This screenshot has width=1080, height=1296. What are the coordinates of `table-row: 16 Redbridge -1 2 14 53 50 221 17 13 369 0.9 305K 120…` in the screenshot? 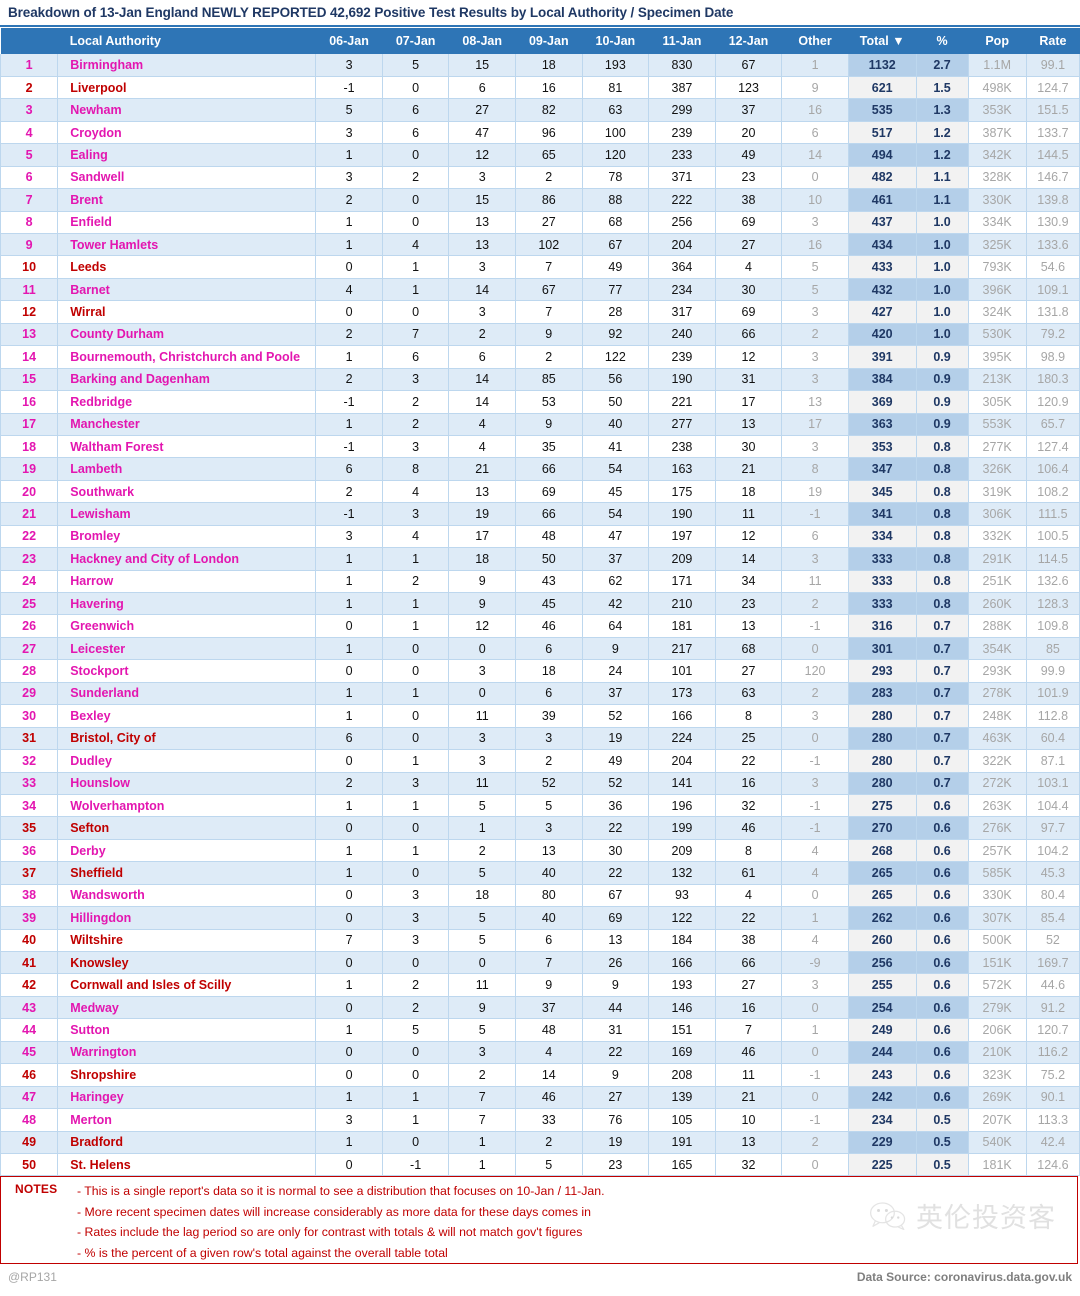 It's located at (540, 402).